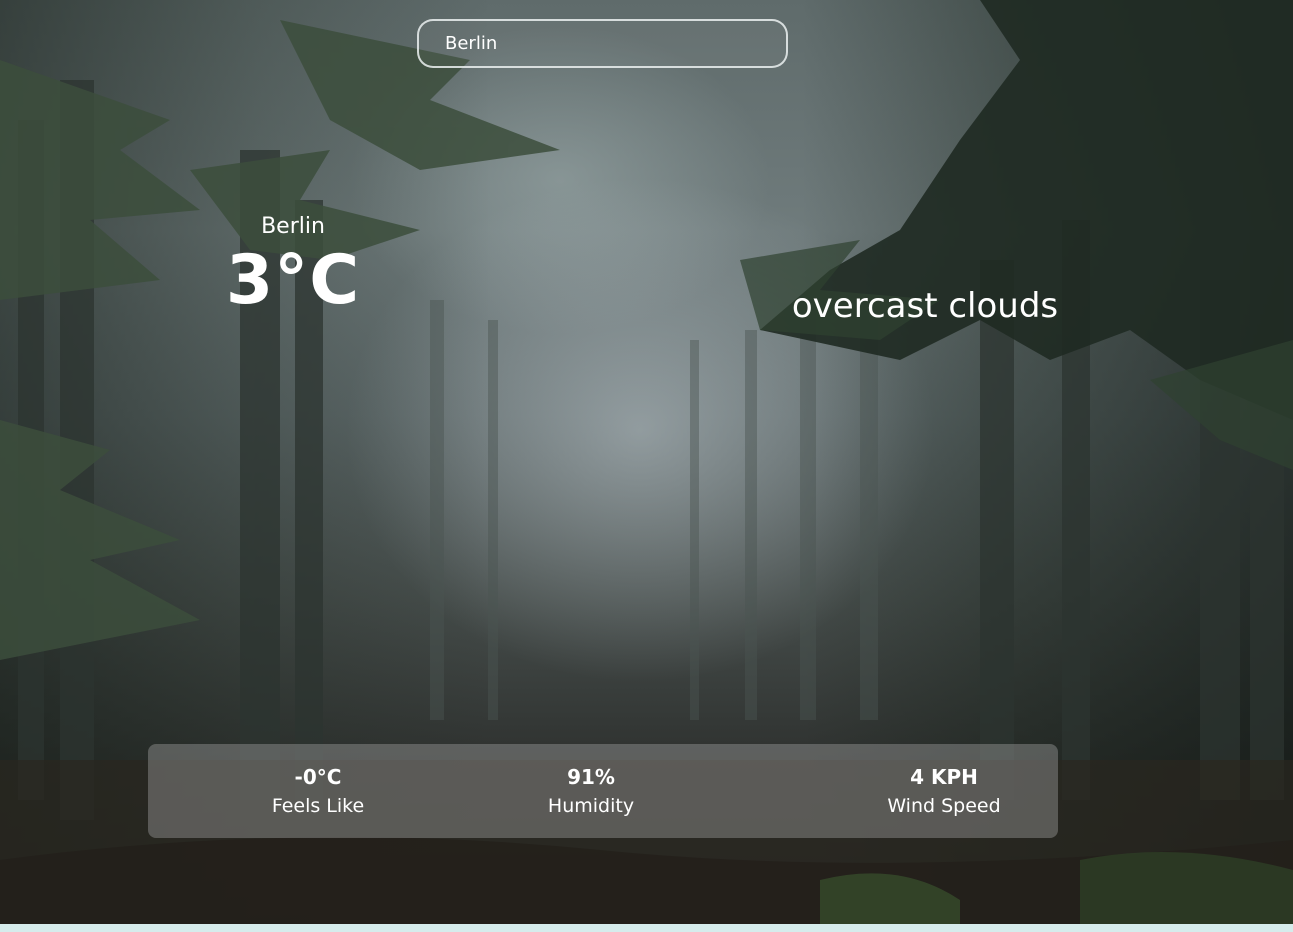 The height and width of the screenshot is (932, 1293). Describe the element at coordinates (591, 791) in the screenshot. I see `humidity-stat: 91% Humidity` at that location.